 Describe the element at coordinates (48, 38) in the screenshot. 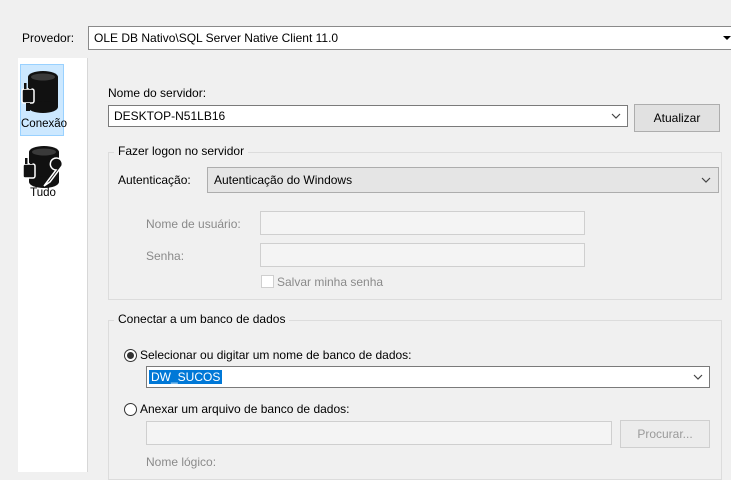

I see `provider-label: Provedor:` at that location.